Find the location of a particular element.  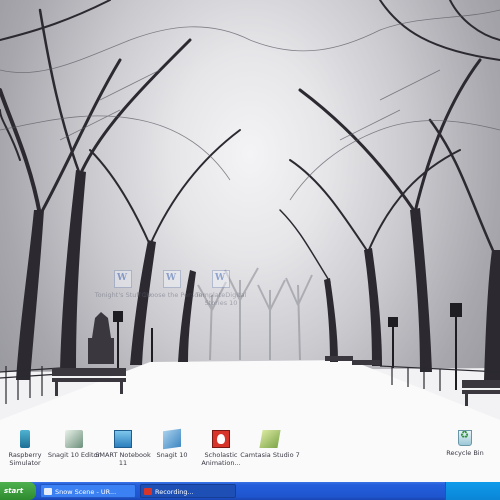

start-label: start is located at coordinates (14, 491).